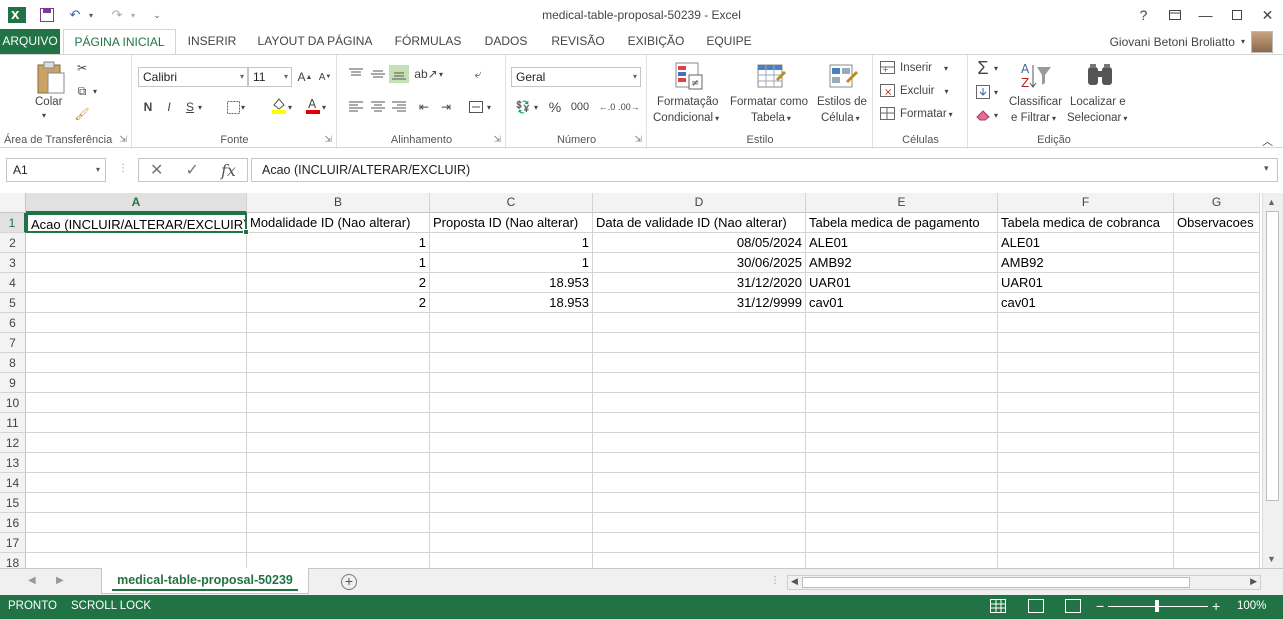 The image size is (1283, 619). I want to click on zoom-slider-knob, so click(1157, 606).